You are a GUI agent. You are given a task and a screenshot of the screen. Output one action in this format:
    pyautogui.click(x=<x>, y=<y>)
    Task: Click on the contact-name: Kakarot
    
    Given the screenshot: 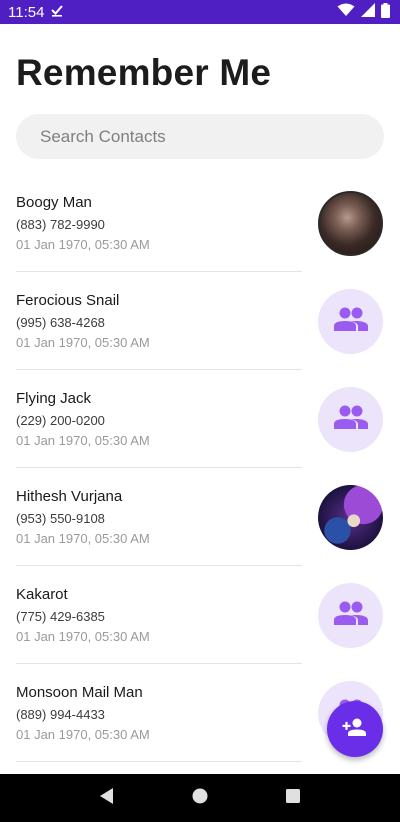 What is the action you would take?
    pyautogui.click(x=42, y=594)
    